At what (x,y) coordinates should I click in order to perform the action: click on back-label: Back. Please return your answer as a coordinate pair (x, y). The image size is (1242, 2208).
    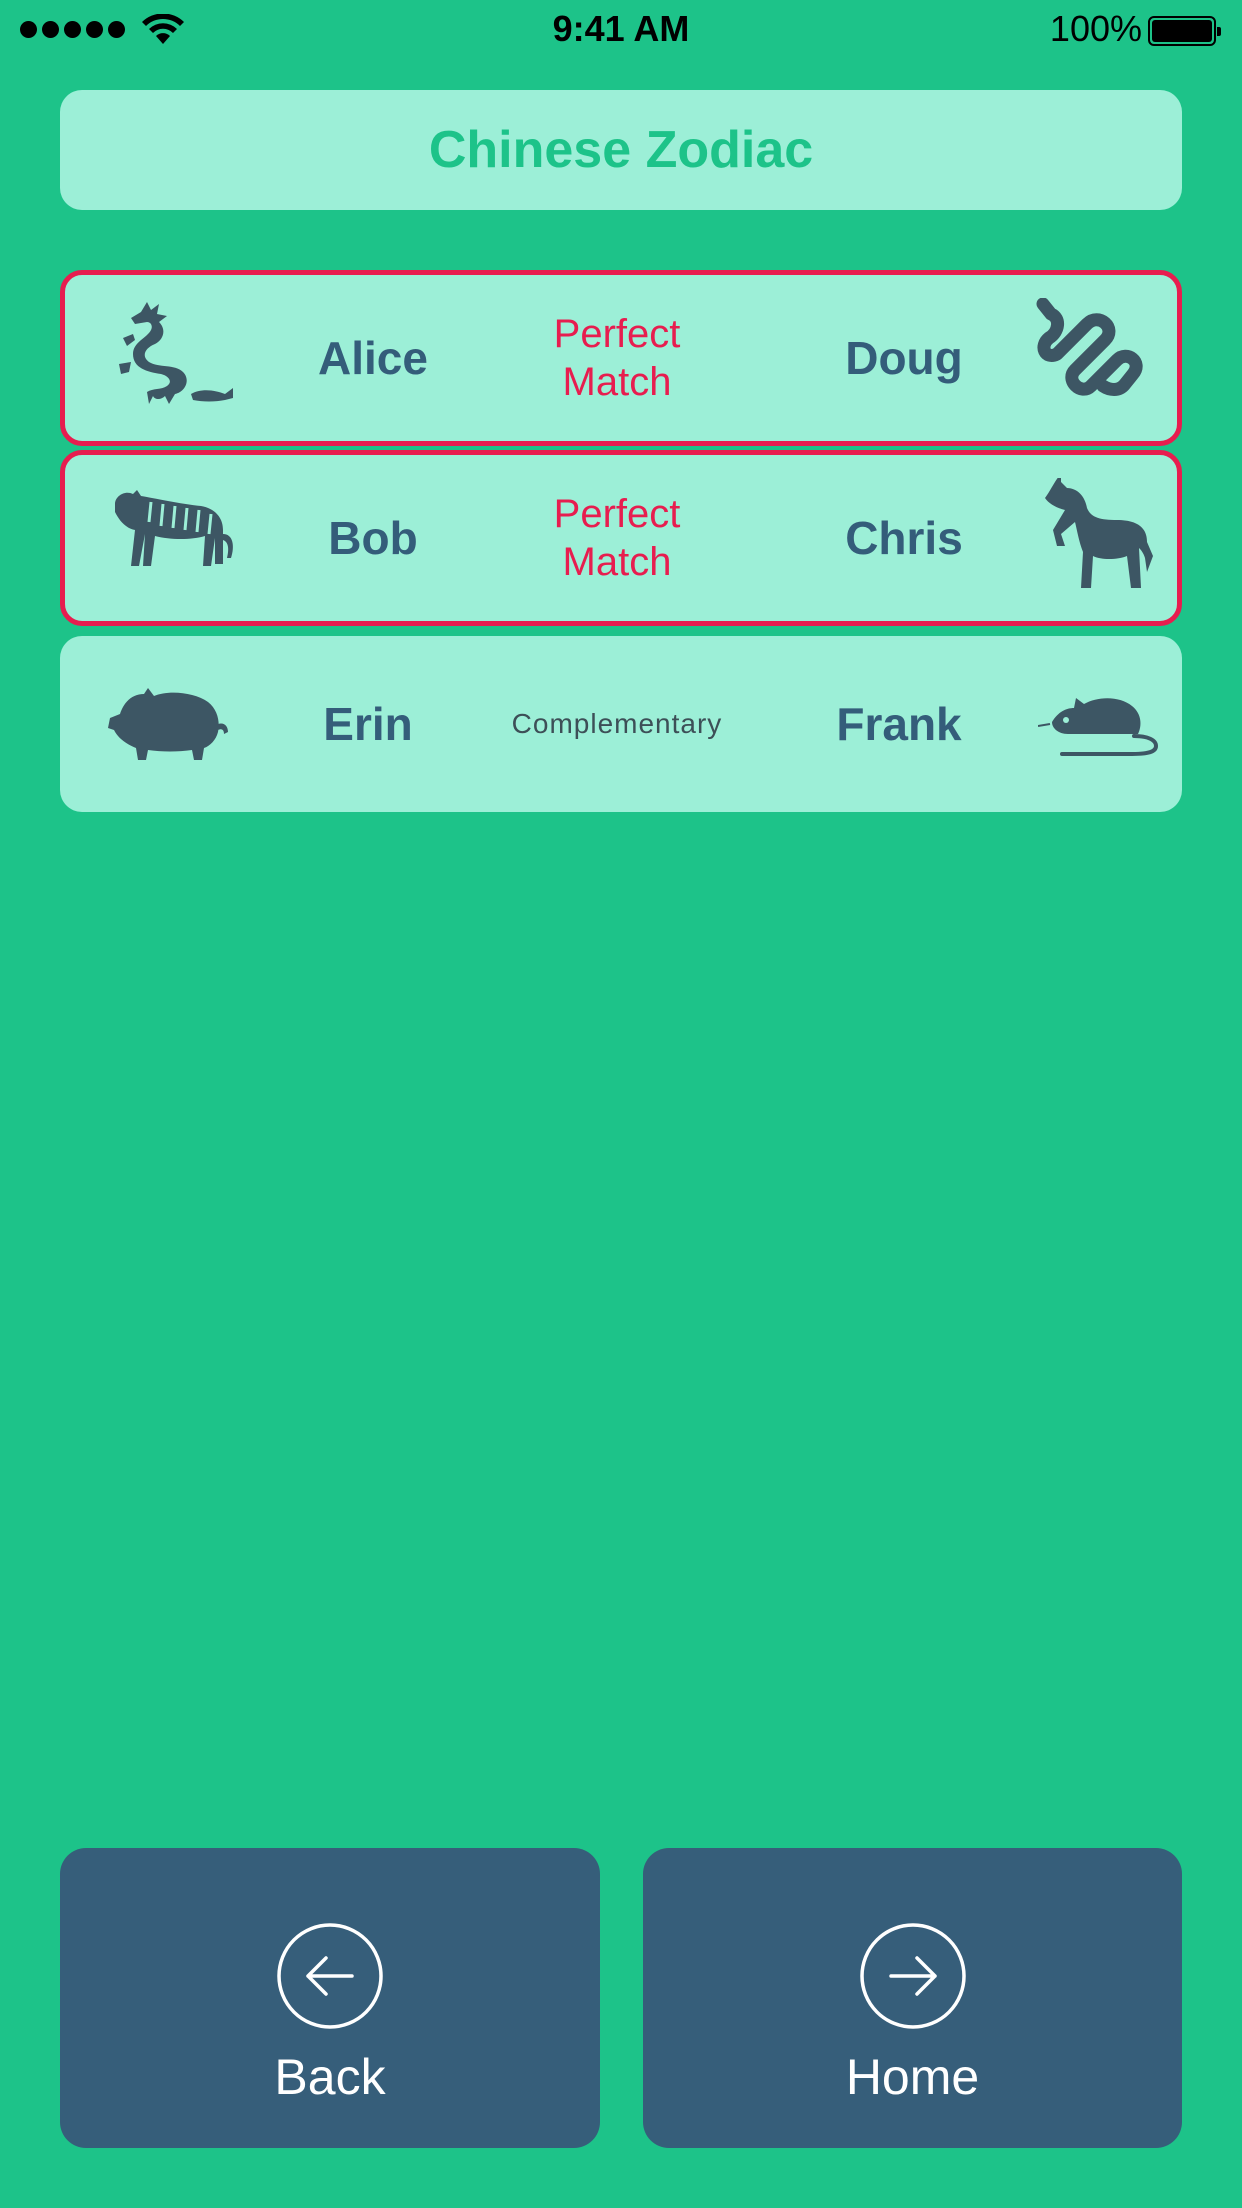
    Looking at the image, I should click on (330, 2077).